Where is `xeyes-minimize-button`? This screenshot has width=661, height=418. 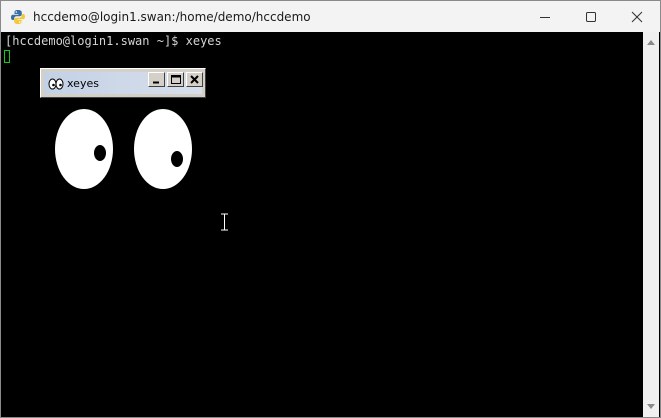 xeyes-minimize-button is located at coordinates (156, 79).